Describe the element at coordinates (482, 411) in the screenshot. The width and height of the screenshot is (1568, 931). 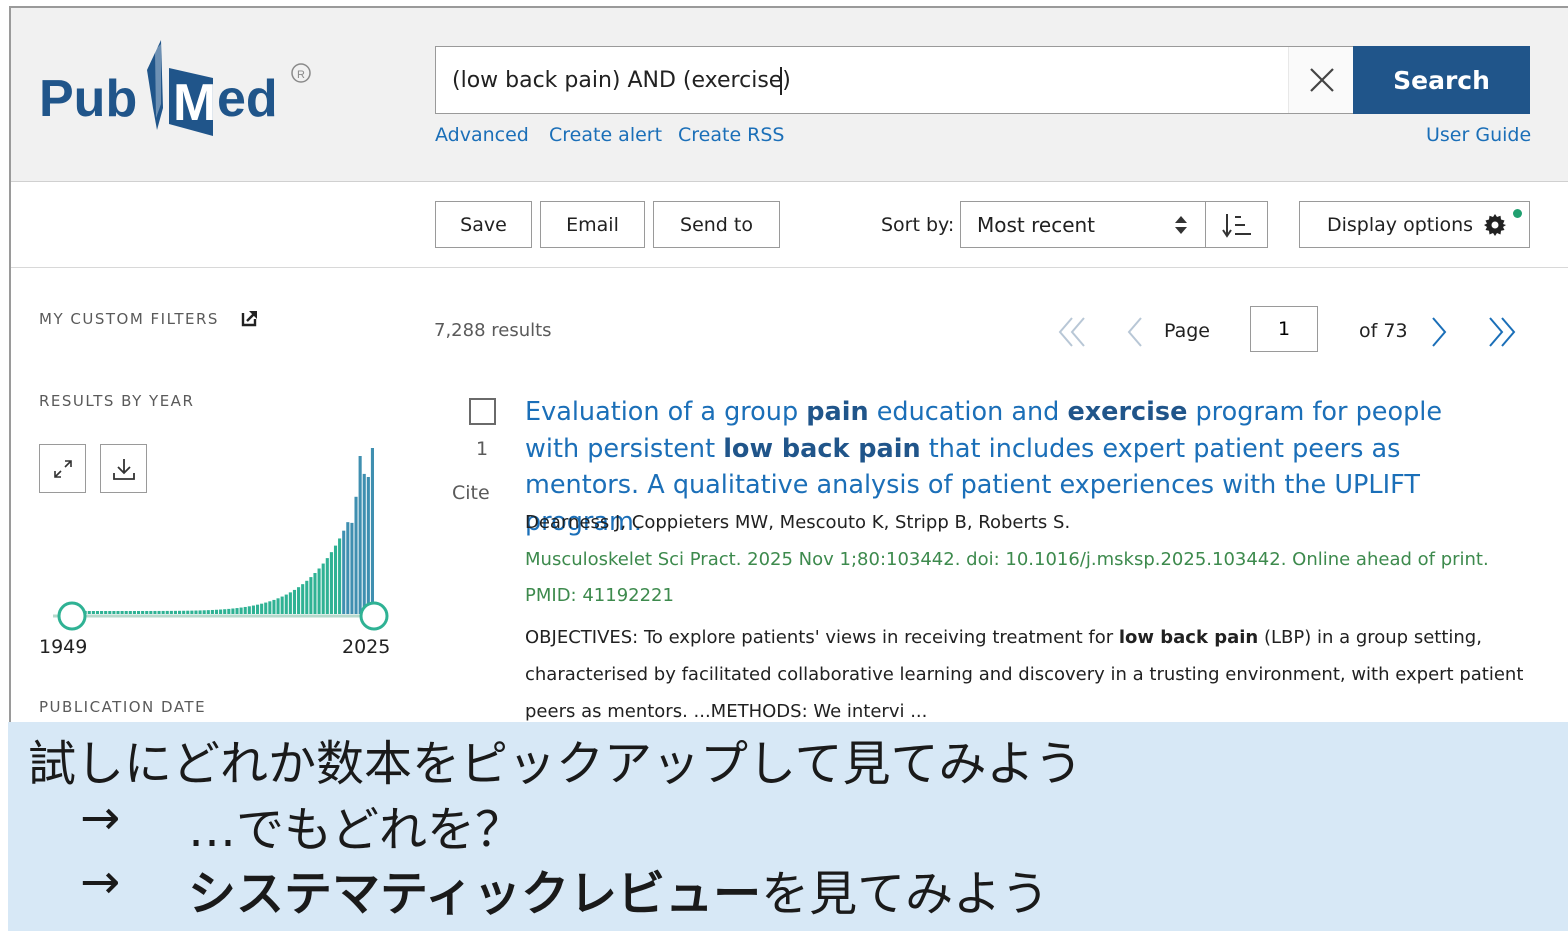
I see `result-select-checkbox` at that location.